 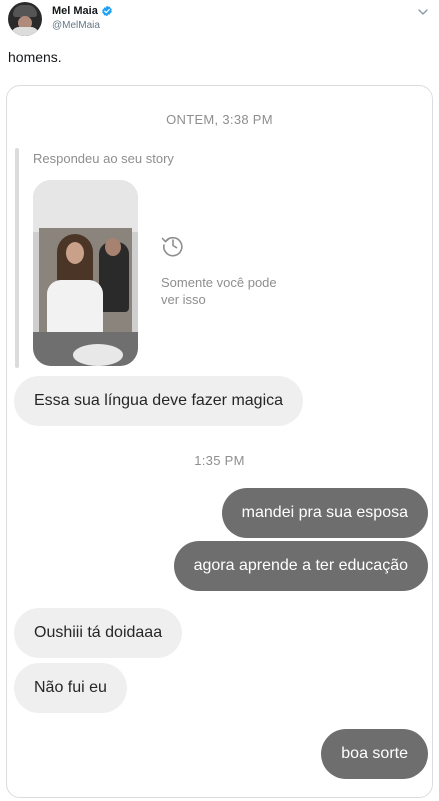 I want to click on story-ceiling, so click(x=85, y=206).